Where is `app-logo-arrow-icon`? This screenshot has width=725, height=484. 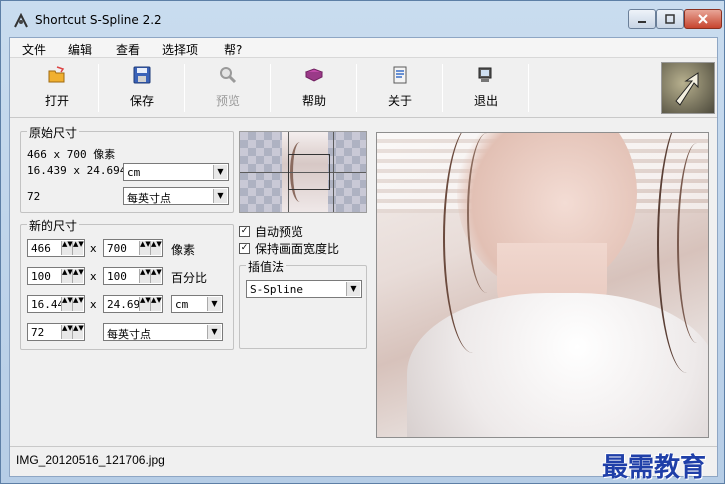 app-logo-arrow-icon is located at coordinates (687, 89).